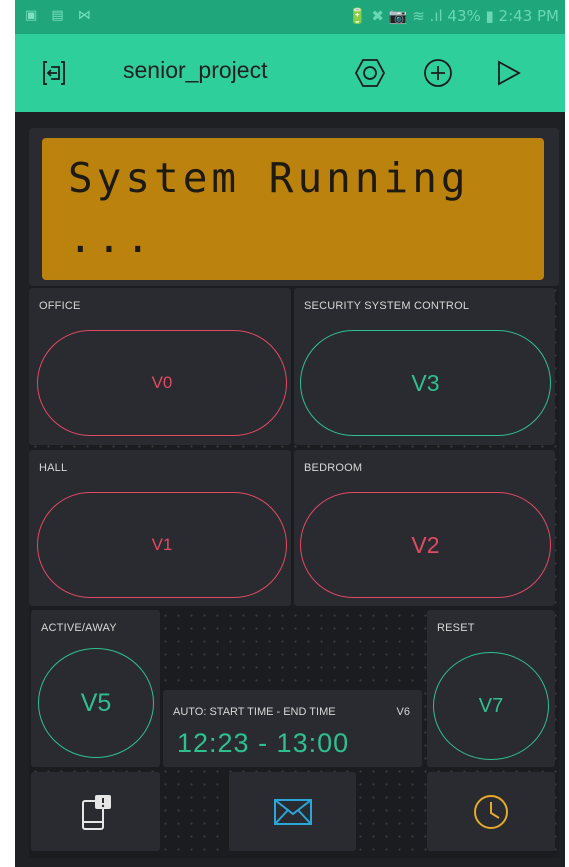 Image resolution: width=569 pixels, height=867 pixels. What do you see at coordinates (403, 712) in the screenshot?
I see `time-input-pin: V6` at bounding box center [403, 712].